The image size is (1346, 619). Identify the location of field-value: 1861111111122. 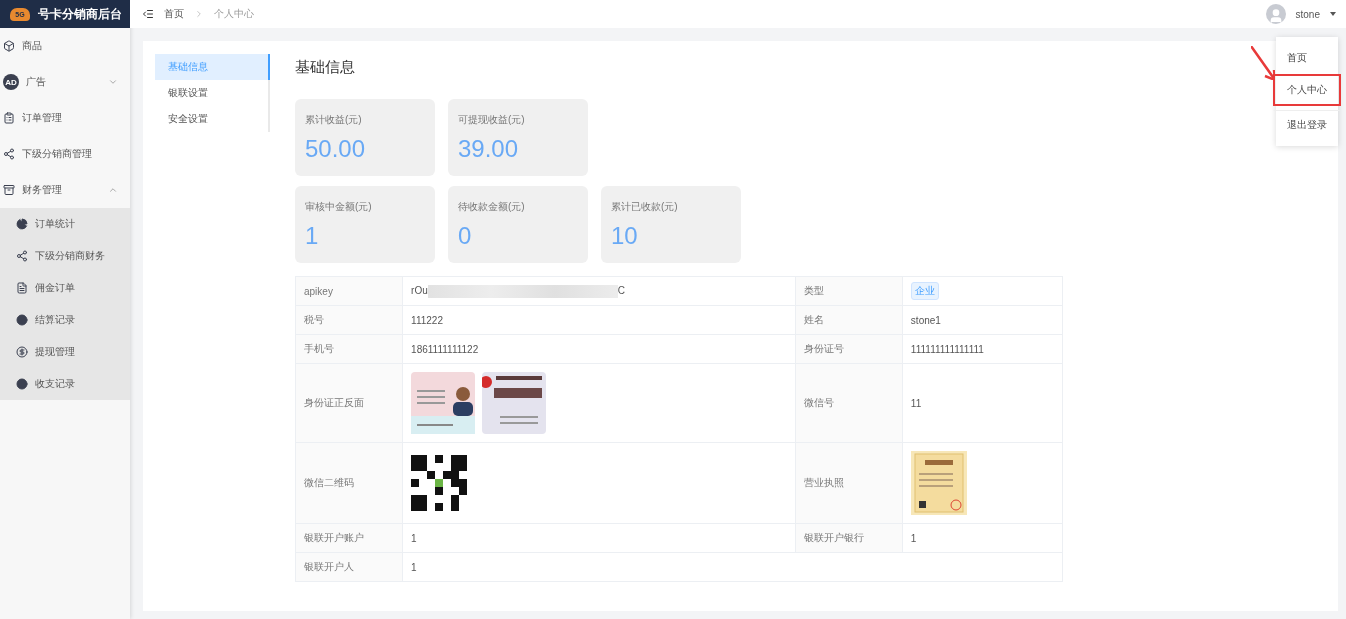
(445, 349).